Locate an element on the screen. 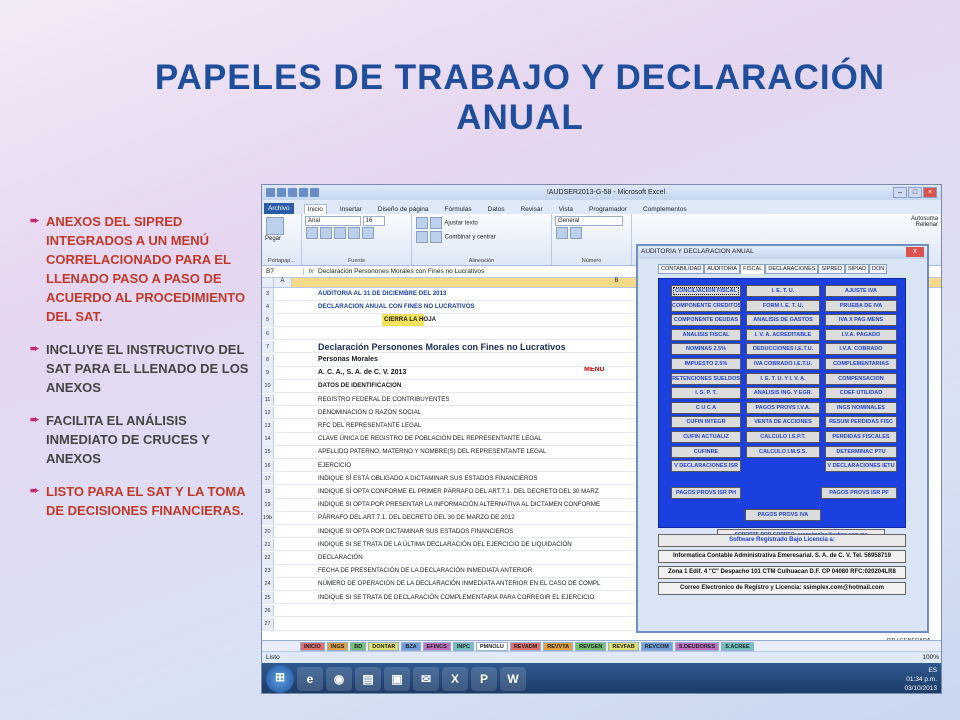 The image size is (960, 720). align-top-icon is located at coordinates (422, 223).